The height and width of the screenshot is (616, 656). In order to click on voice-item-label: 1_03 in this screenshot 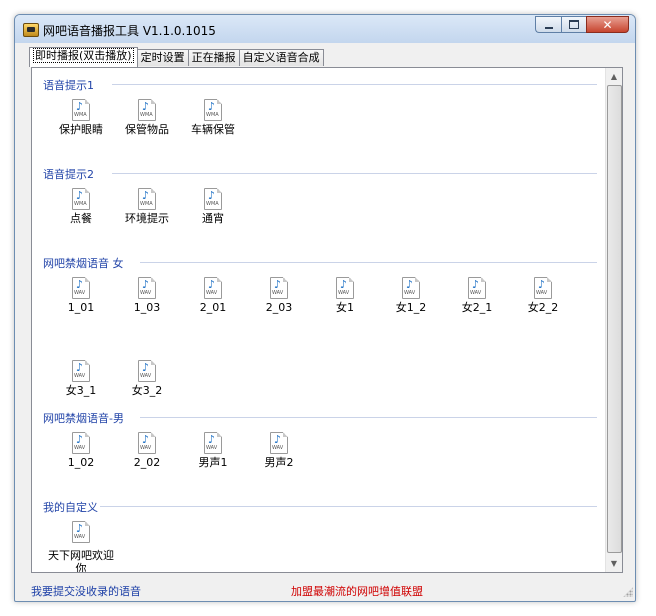, I will do `click(147, 307)`.